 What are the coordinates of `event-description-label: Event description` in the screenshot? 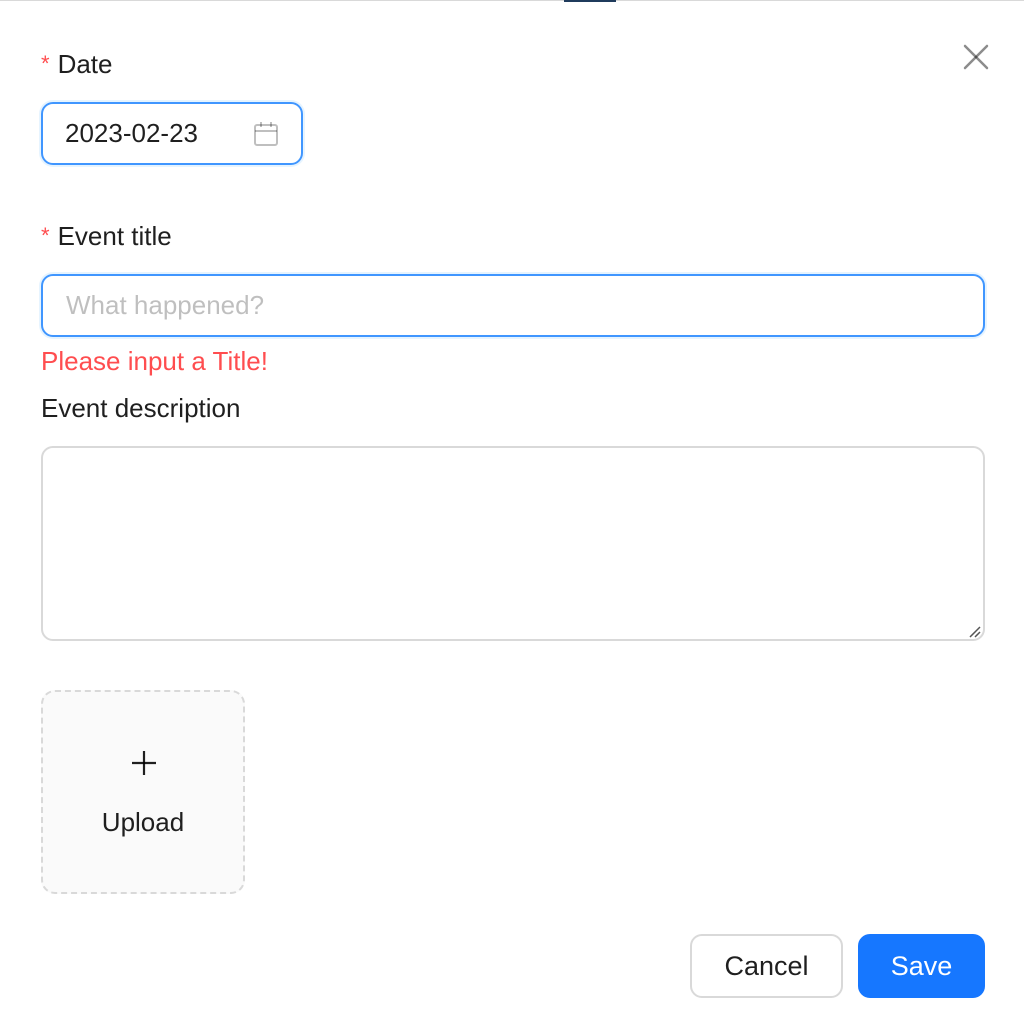 It's located at (141, 408).